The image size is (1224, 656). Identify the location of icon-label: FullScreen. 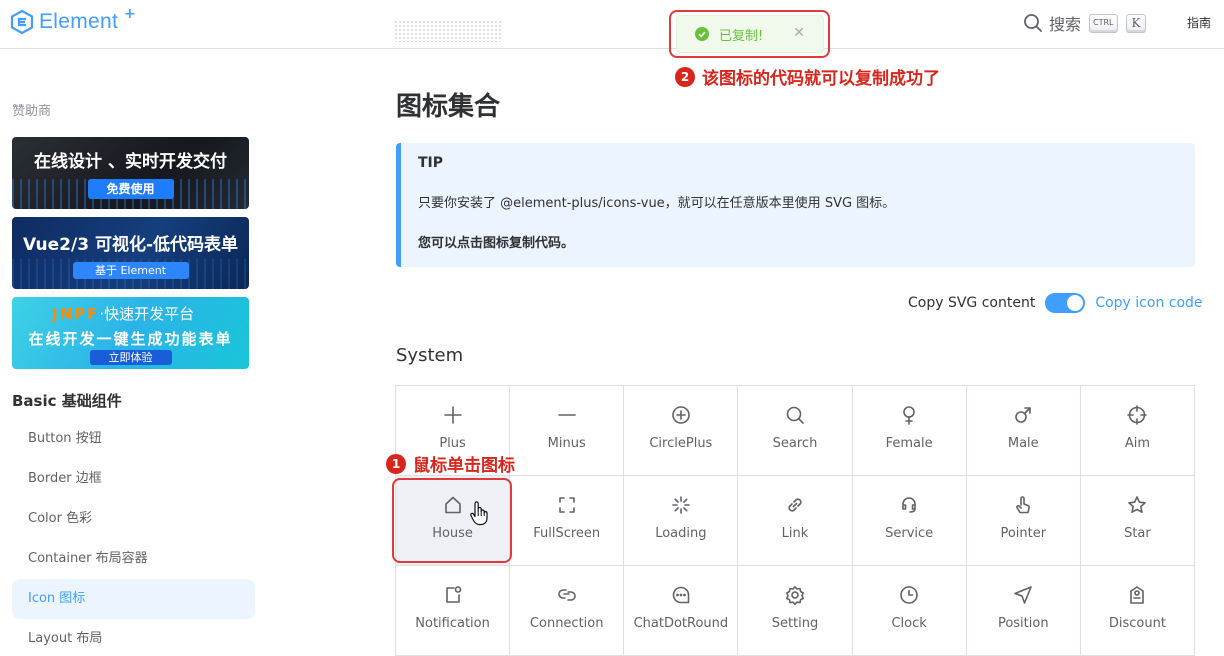
(567, 533).